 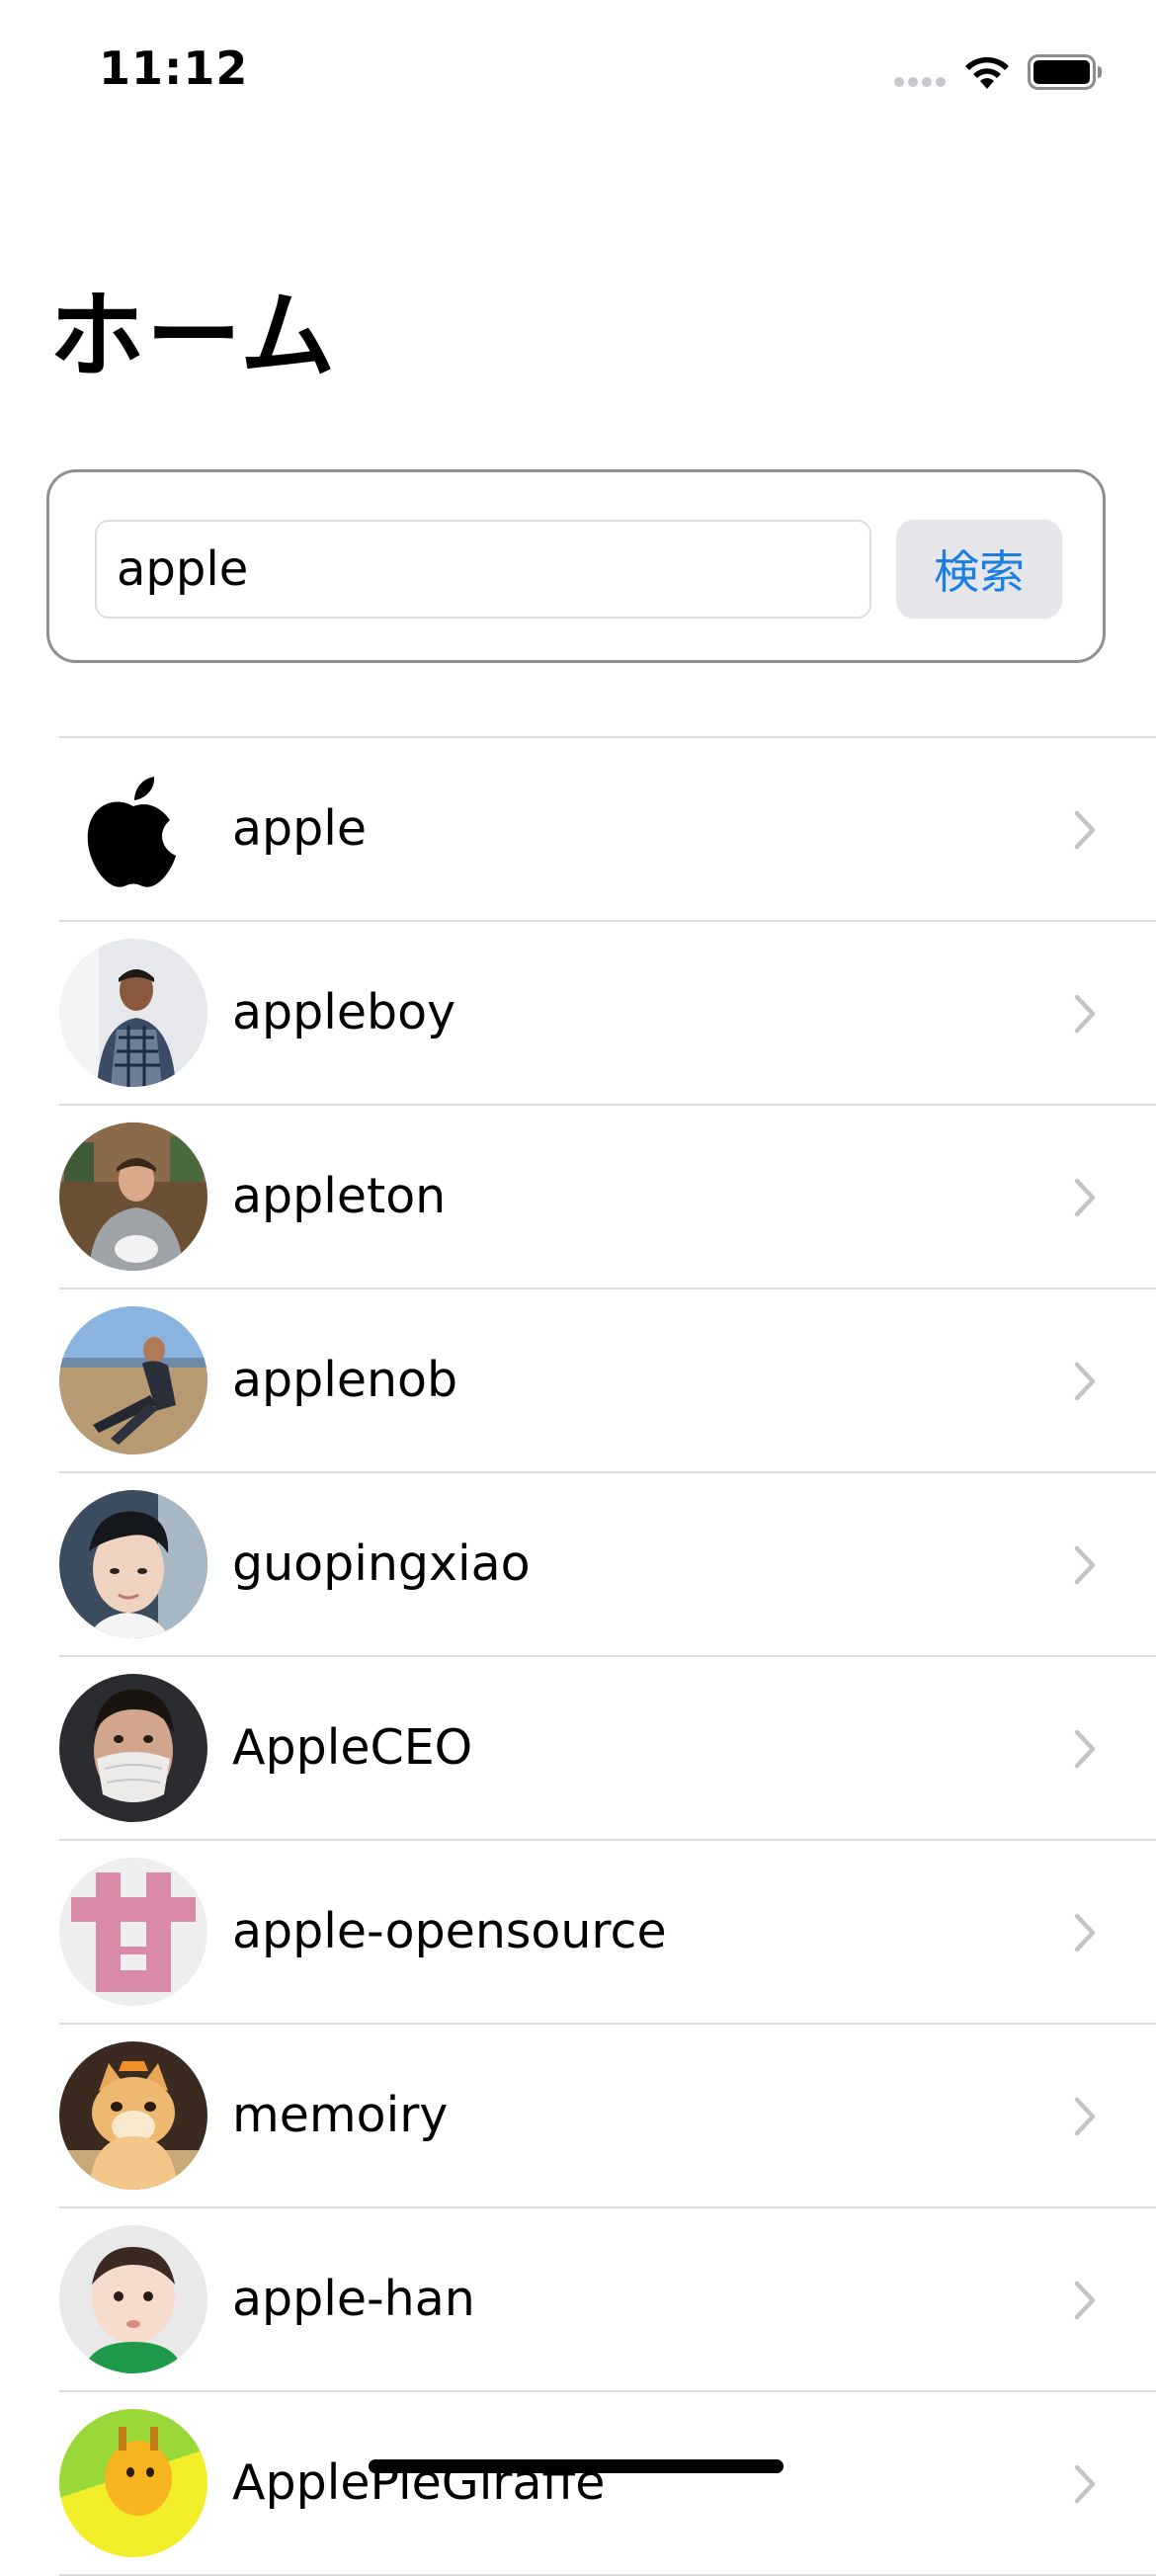 What do you see at coordinates (607, 1565) in the screenshot?
I see `list-item: guopingxiao` at bounding box center [607, 1565].